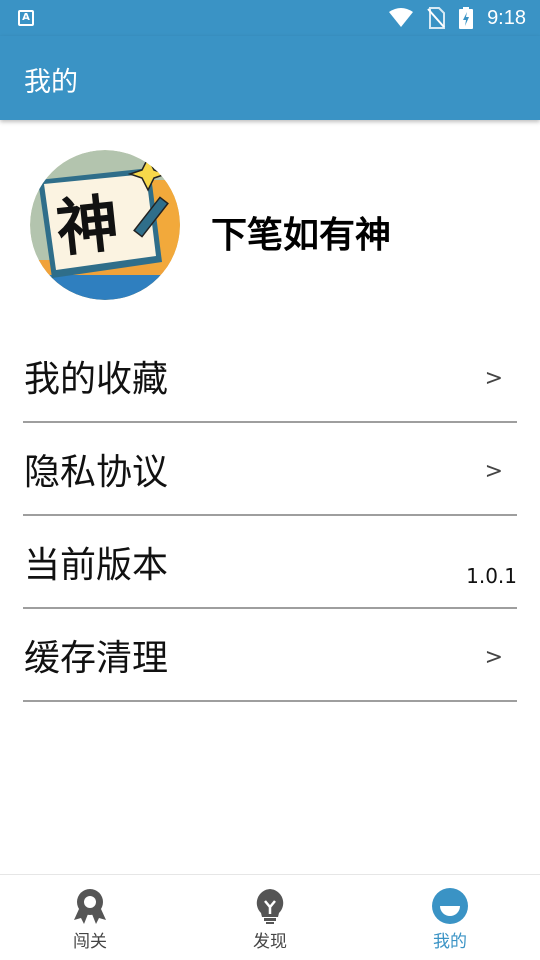 The height and width of the screenshot is (960, 540). What do you see at coordinates (90, 906) in the screenshot?
I see `medal-icon` at bounding box center [90, 906].